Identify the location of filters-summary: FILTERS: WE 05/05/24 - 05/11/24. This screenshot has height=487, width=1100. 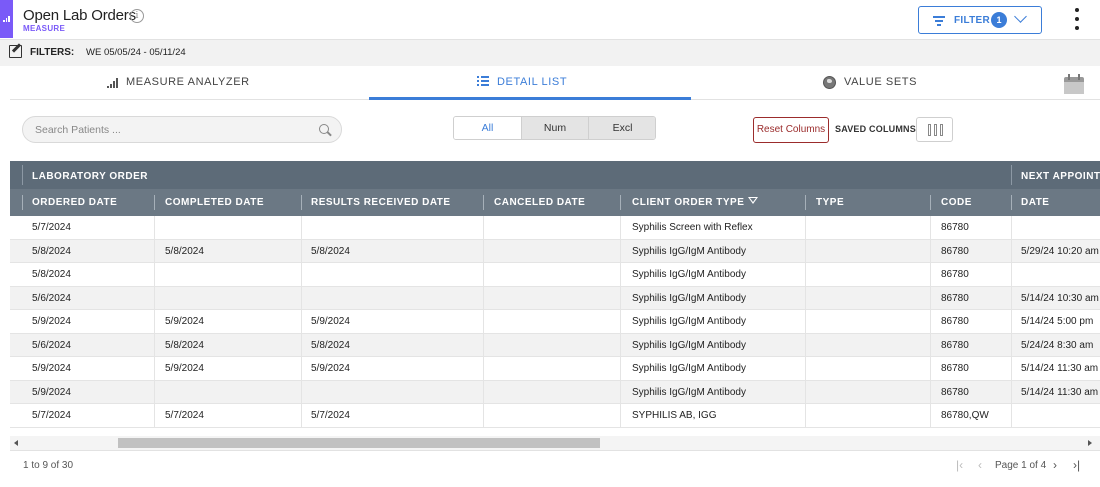
(550, 53).